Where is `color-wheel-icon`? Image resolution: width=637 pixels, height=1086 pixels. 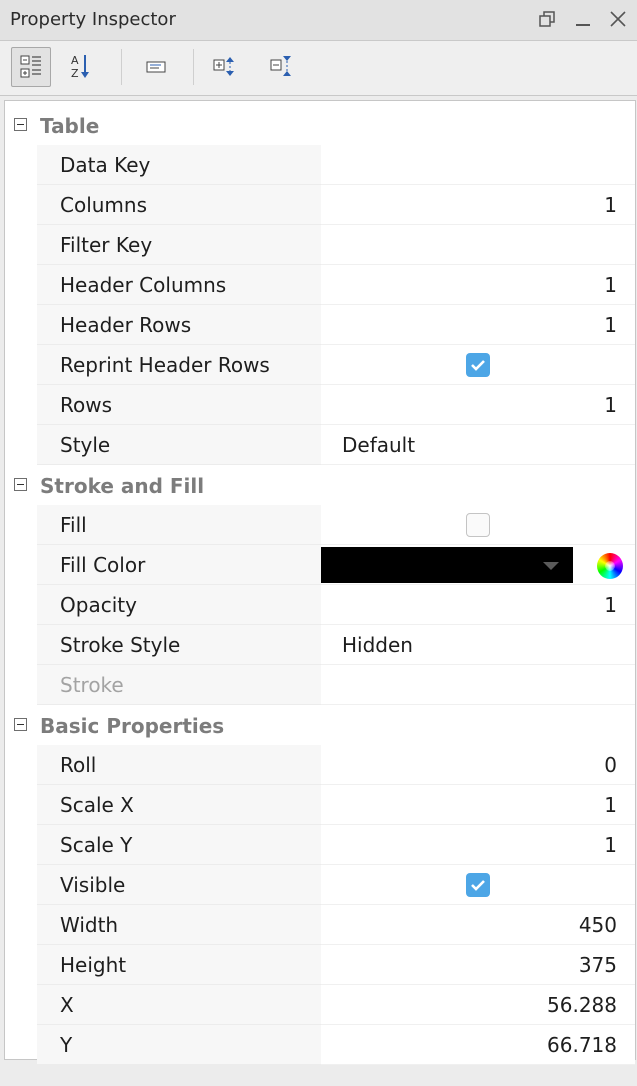
color-wheel-icon is located at coordinates (610, 566).